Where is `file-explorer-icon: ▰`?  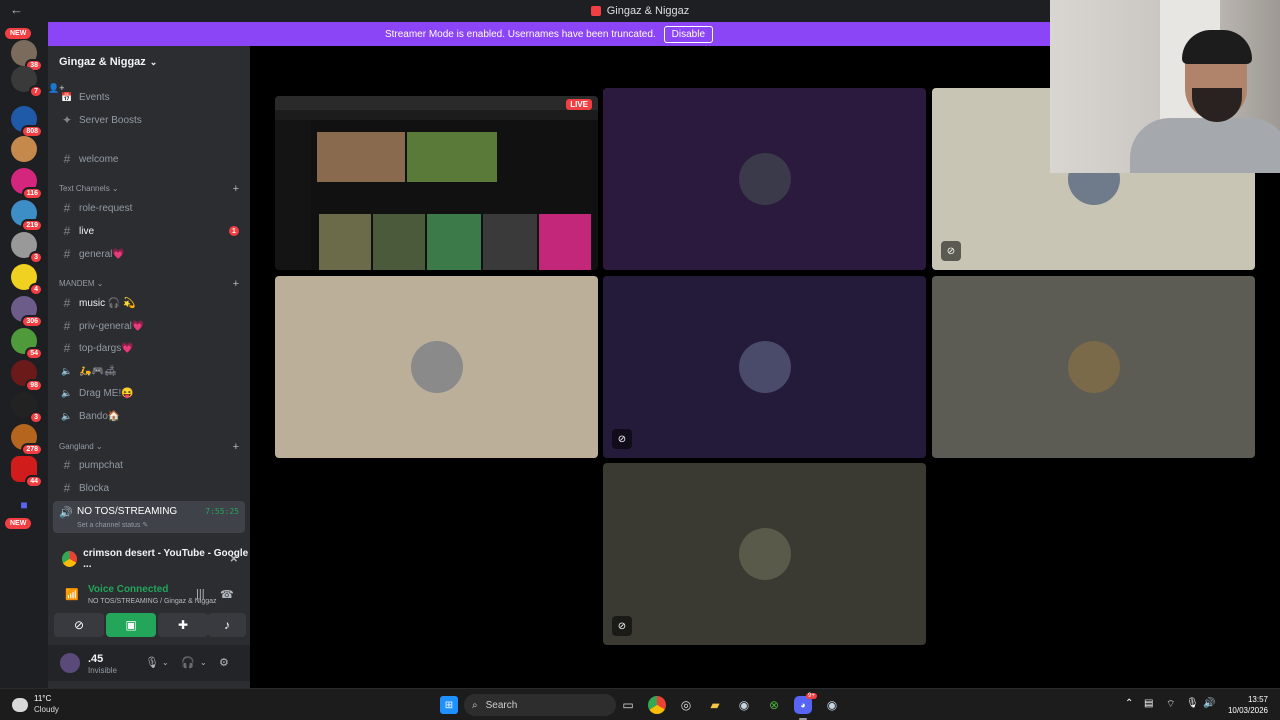 file-explorer-icon: ▰ is located at coordinates (715, 705).